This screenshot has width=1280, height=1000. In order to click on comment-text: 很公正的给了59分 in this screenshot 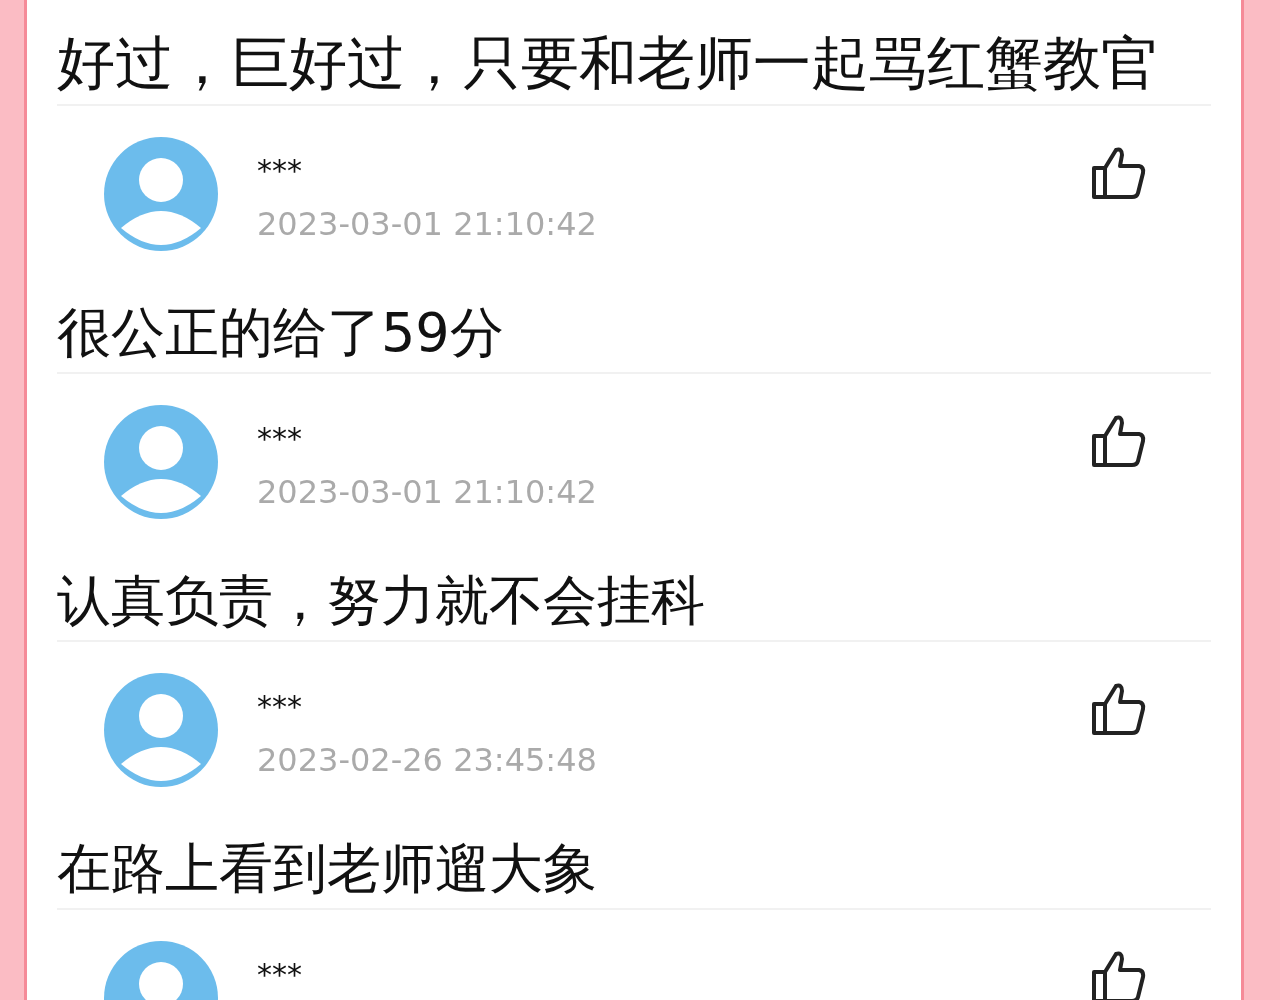, I will do `click(281, 333)`.